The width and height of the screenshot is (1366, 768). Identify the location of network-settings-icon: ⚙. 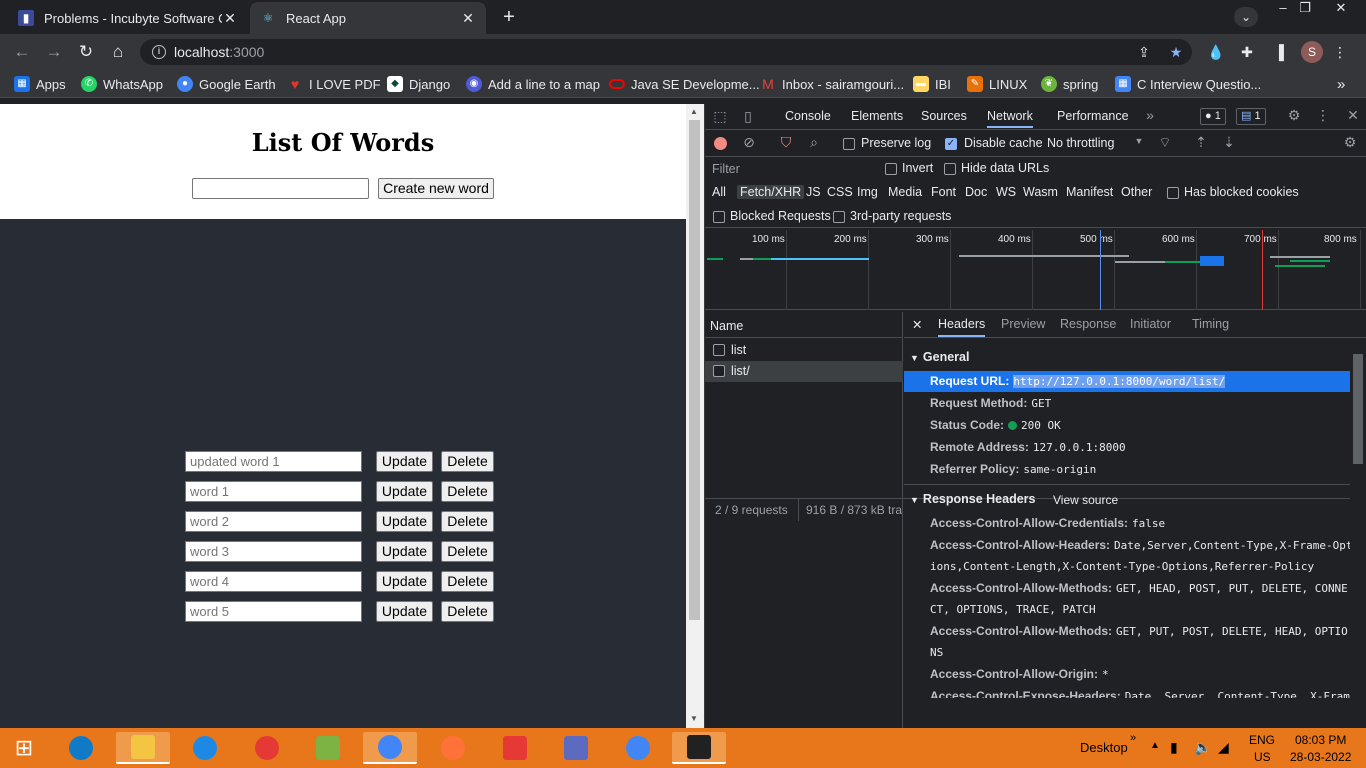
(1350, 142).